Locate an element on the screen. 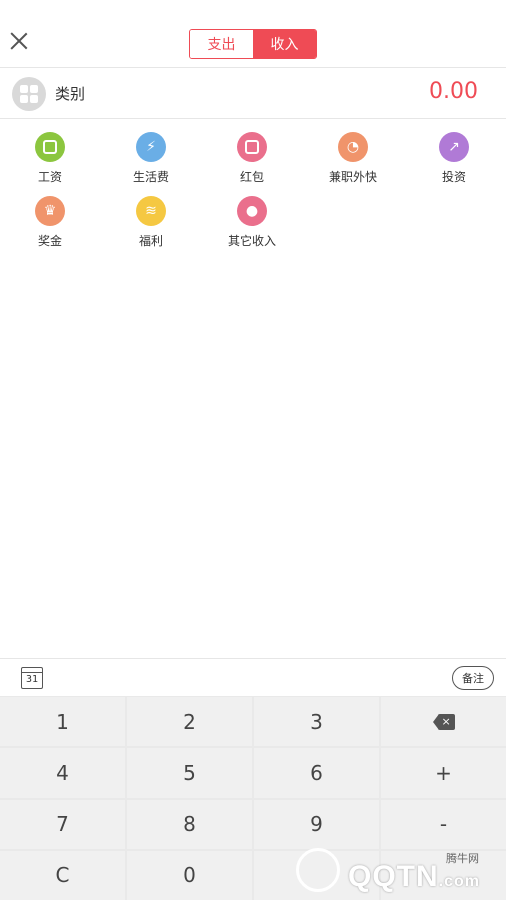 Image resolution: width=506 pixels, height=900 pixels. expense-income-toggle: 支出 收入 is located at coordinates (253, 44).